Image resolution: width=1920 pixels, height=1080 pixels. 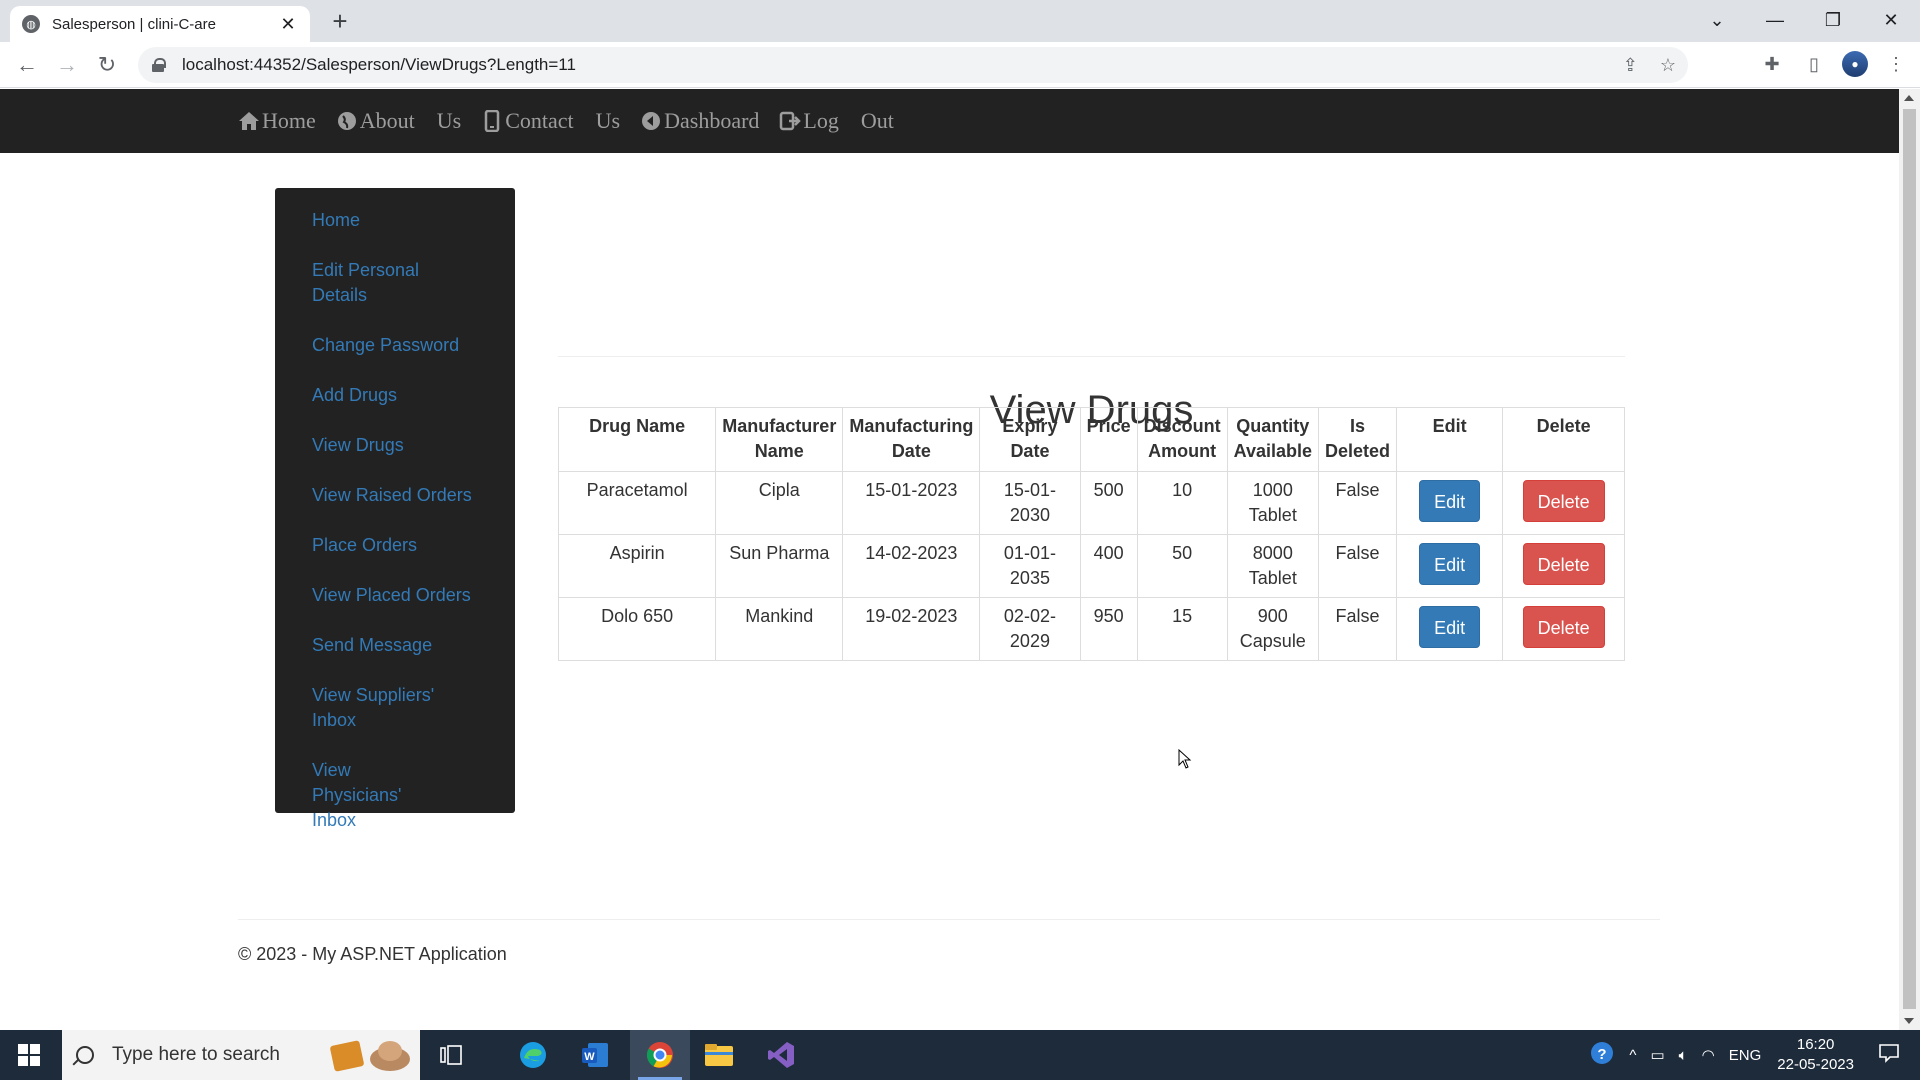 What do you see at coordinates (1717, 20) in the screenshot?
I see `tab-search-icon: ⌄` at bounding box center [1717, 20].